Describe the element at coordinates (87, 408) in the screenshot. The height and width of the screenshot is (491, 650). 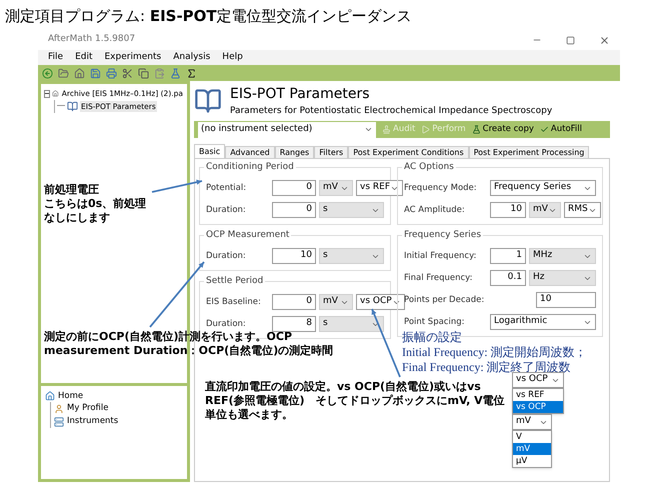
I see `nav-item: My Profile` at that location.